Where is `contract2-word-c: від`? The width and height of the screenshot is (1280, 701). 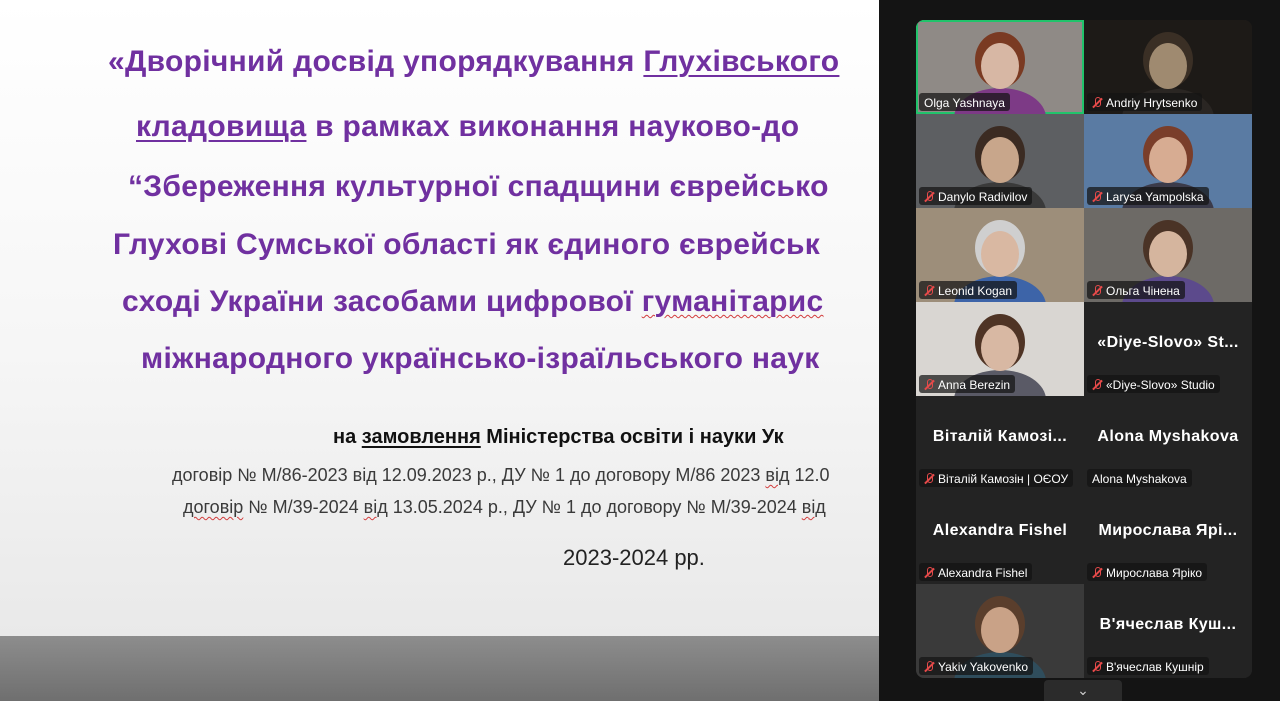
contract2-word-c: від is located at coordinates (813, 507).